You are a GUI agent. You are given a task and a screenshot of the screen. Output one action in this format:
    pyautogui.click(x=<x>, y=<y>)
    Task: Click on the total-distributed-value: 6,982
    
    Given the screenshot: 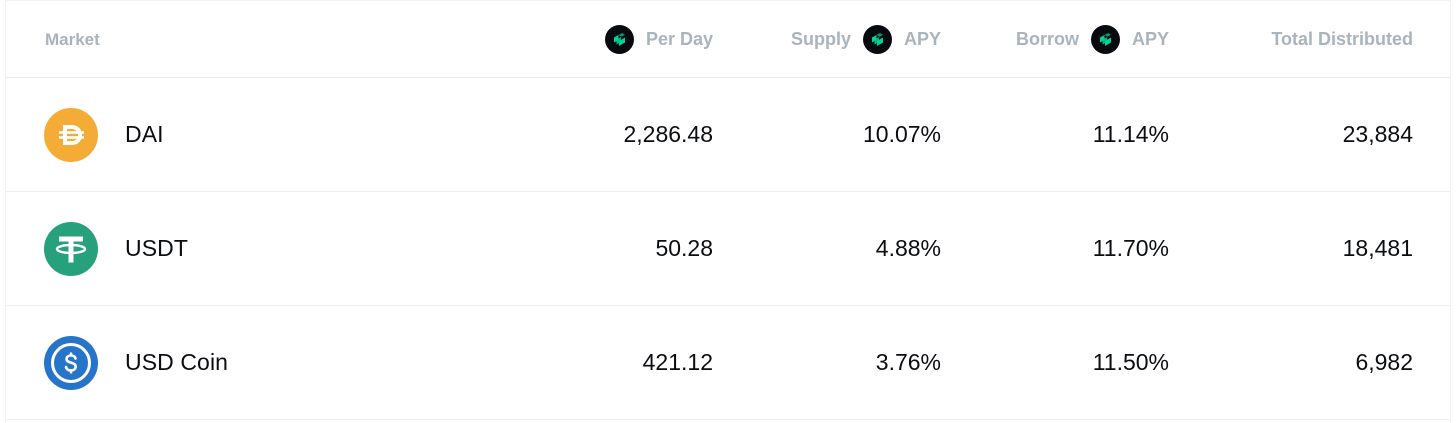 What is the action you would take?
    pyautogui.click(x=1384, y=362)
    